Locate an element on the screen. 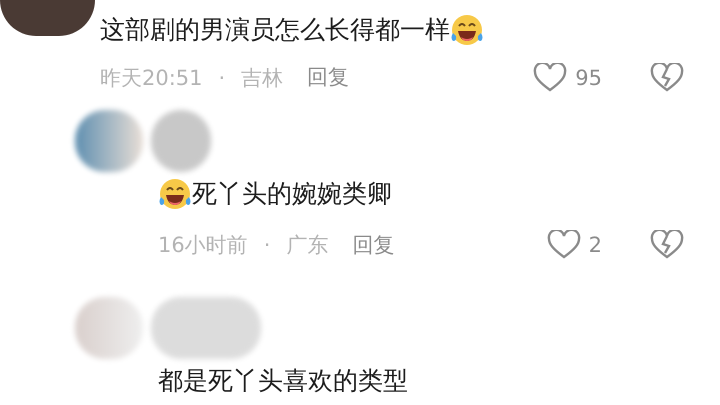 The image size is (720, 405). comment-location: 吉林 is located at coordinates (262, 78).